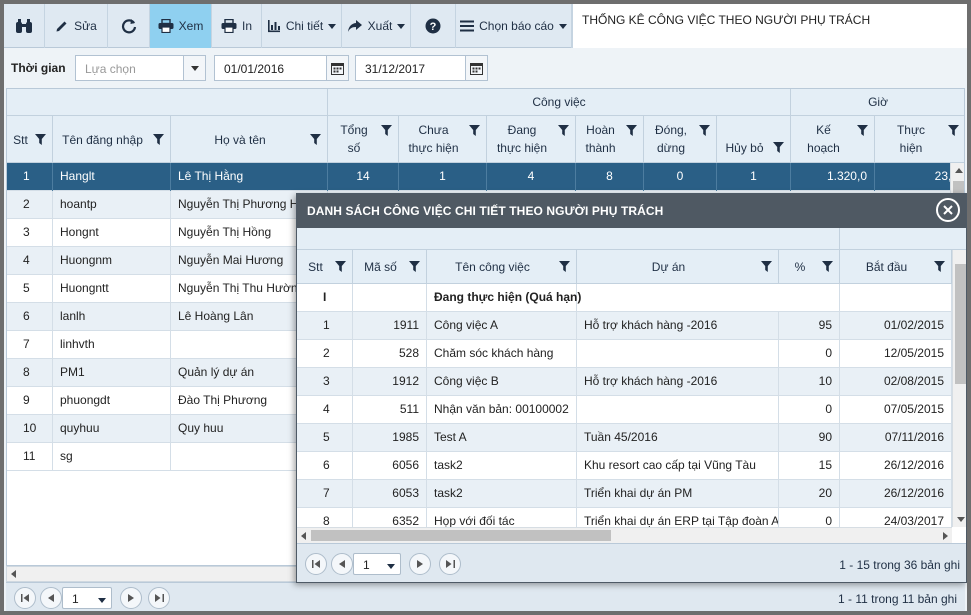 Image resolution: width=971 pixels, height=615 pixels. I want to click on column-header-username: Tên đăng nhập, so click(112, 139).